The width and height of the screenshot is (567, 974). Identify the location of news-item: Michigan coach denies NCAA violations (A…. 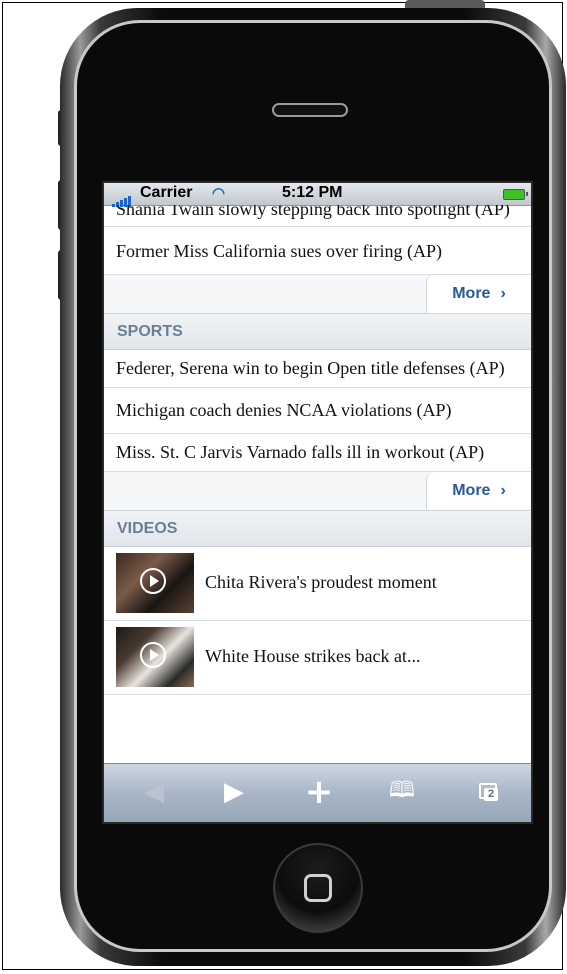
(317, 411).